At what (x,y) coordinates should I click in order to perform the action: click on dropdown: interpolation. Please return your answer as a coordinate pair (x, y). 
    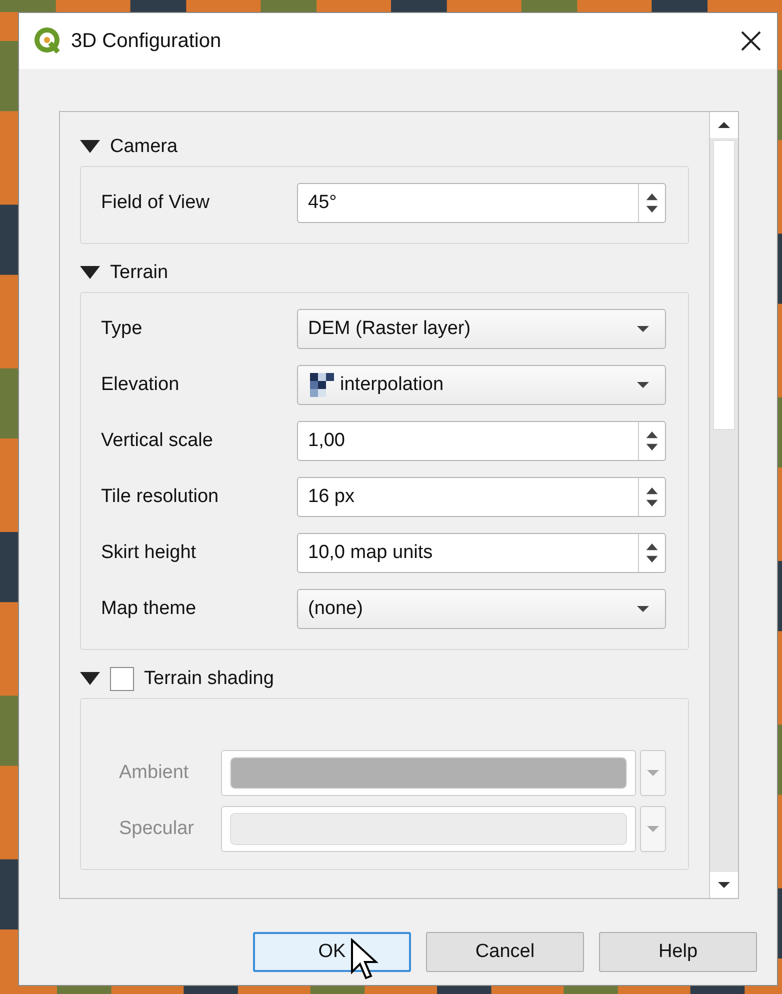
    Looking at the image, I should click on (481, 385).